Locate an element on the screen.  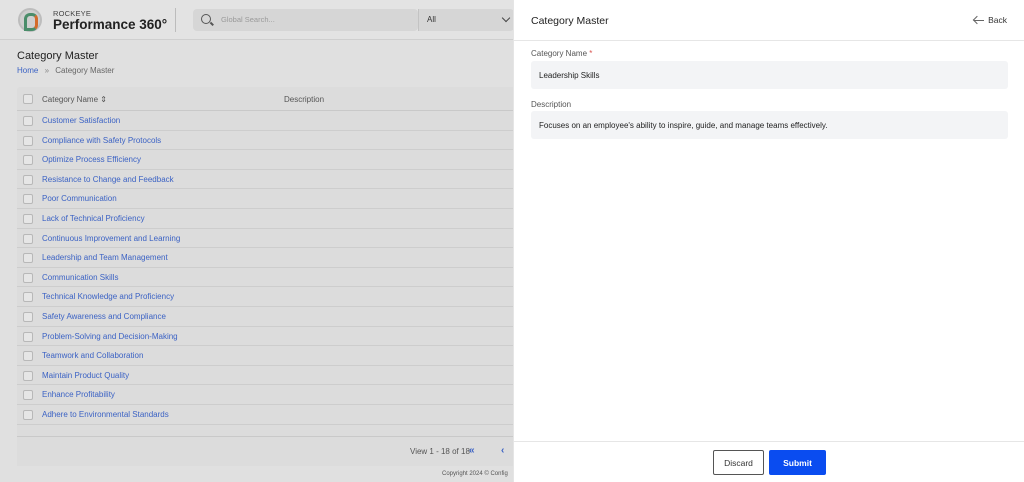
table-row: Communication Skills is located at coordinates (269, 278).